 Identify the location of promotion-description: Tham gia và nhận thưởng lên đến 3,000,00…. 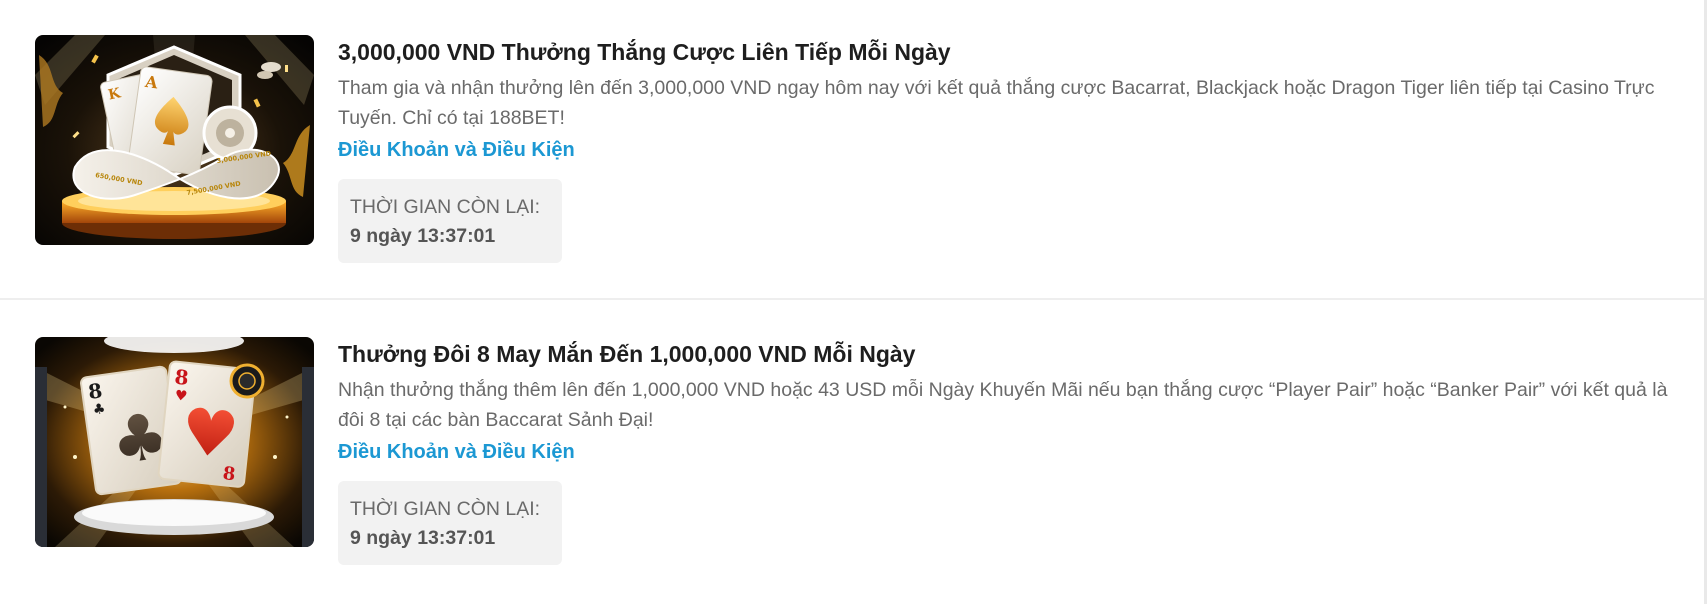
(996, 103).